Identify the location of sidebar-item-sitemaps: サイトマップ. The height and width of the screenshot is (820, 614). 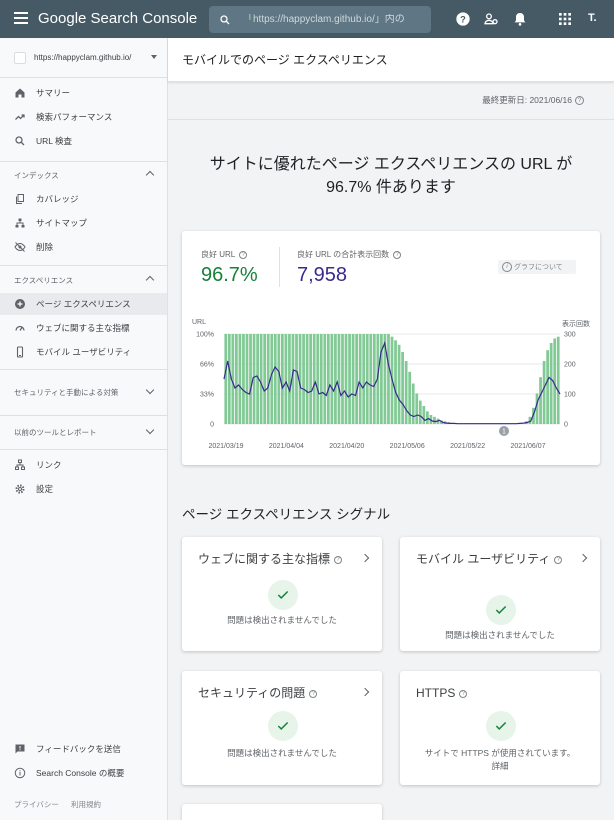
(83, 223).